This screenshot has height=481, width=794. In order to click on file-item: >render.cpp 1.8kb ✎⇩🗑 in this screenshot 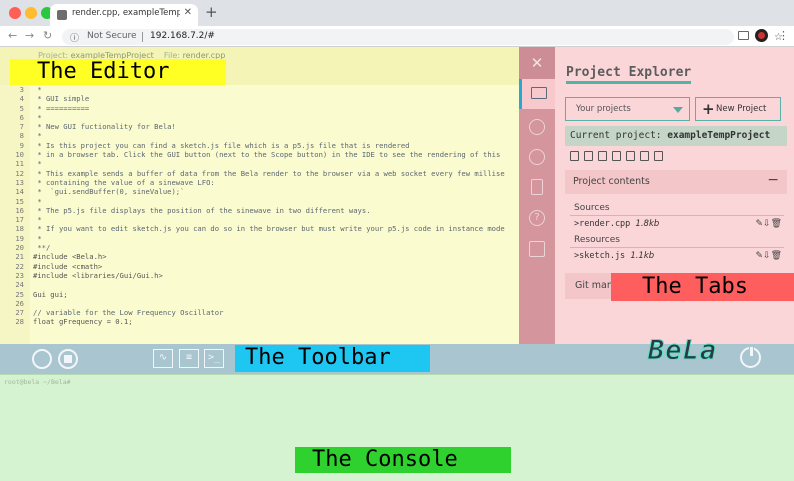, I will do `click(679, 226)`.